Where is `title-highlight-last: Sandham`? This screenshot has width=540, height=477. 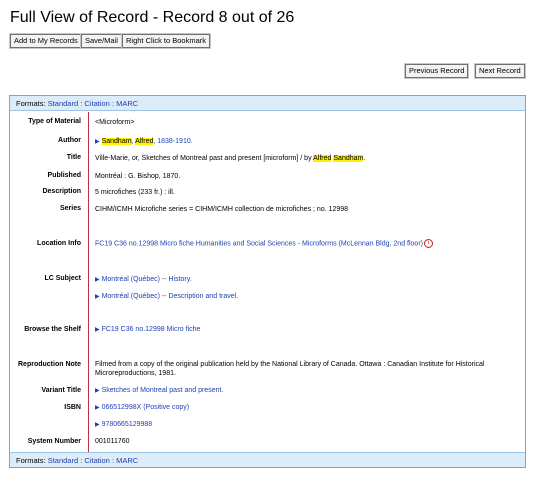 title-highlight-last: Sandham is located at coordinates (348, 158).